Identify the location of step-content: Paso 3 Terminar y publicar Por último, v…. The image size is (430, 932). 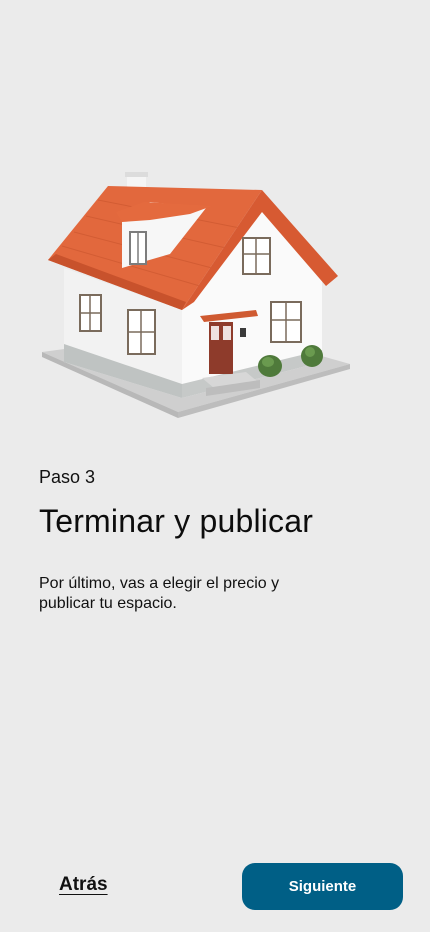
(219, 540).